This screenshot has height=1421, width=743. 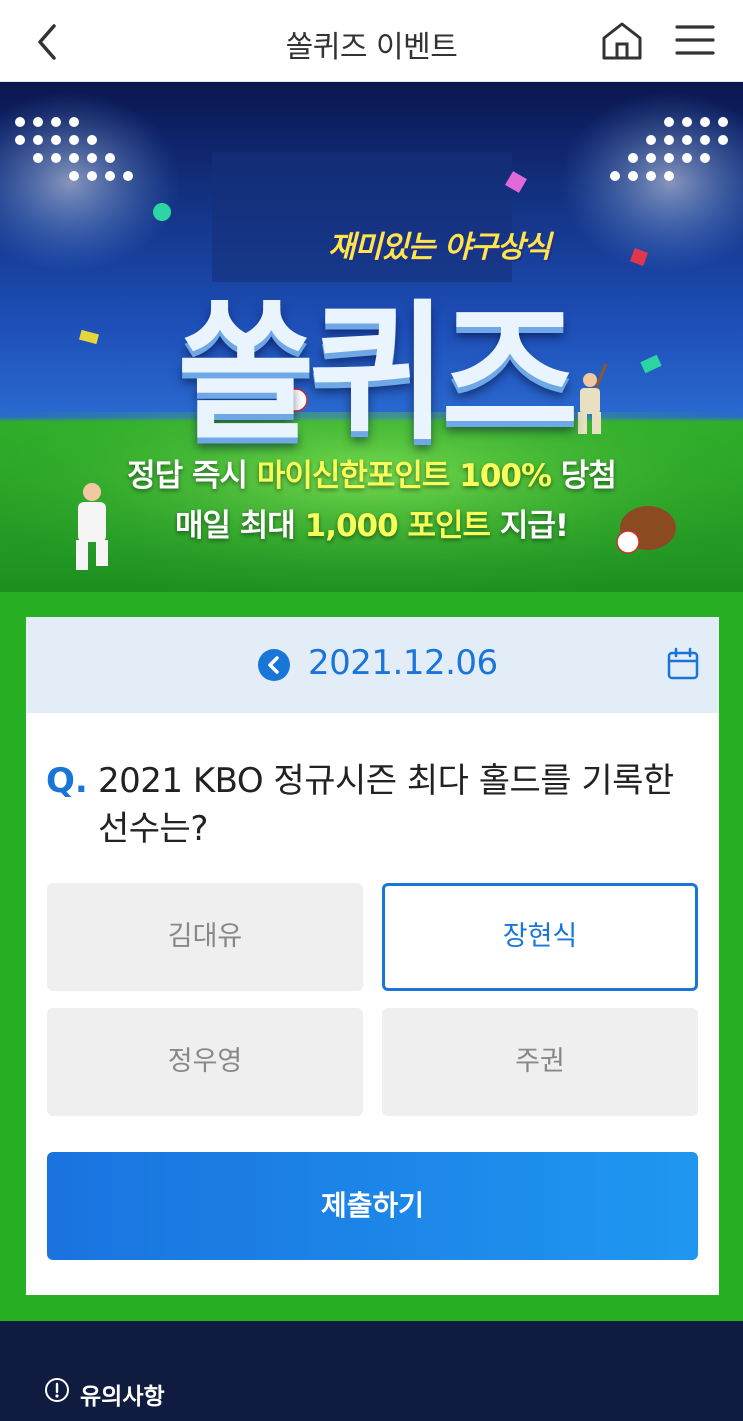 I want to click on info-circle-icon, so click(x=57, y=1390).